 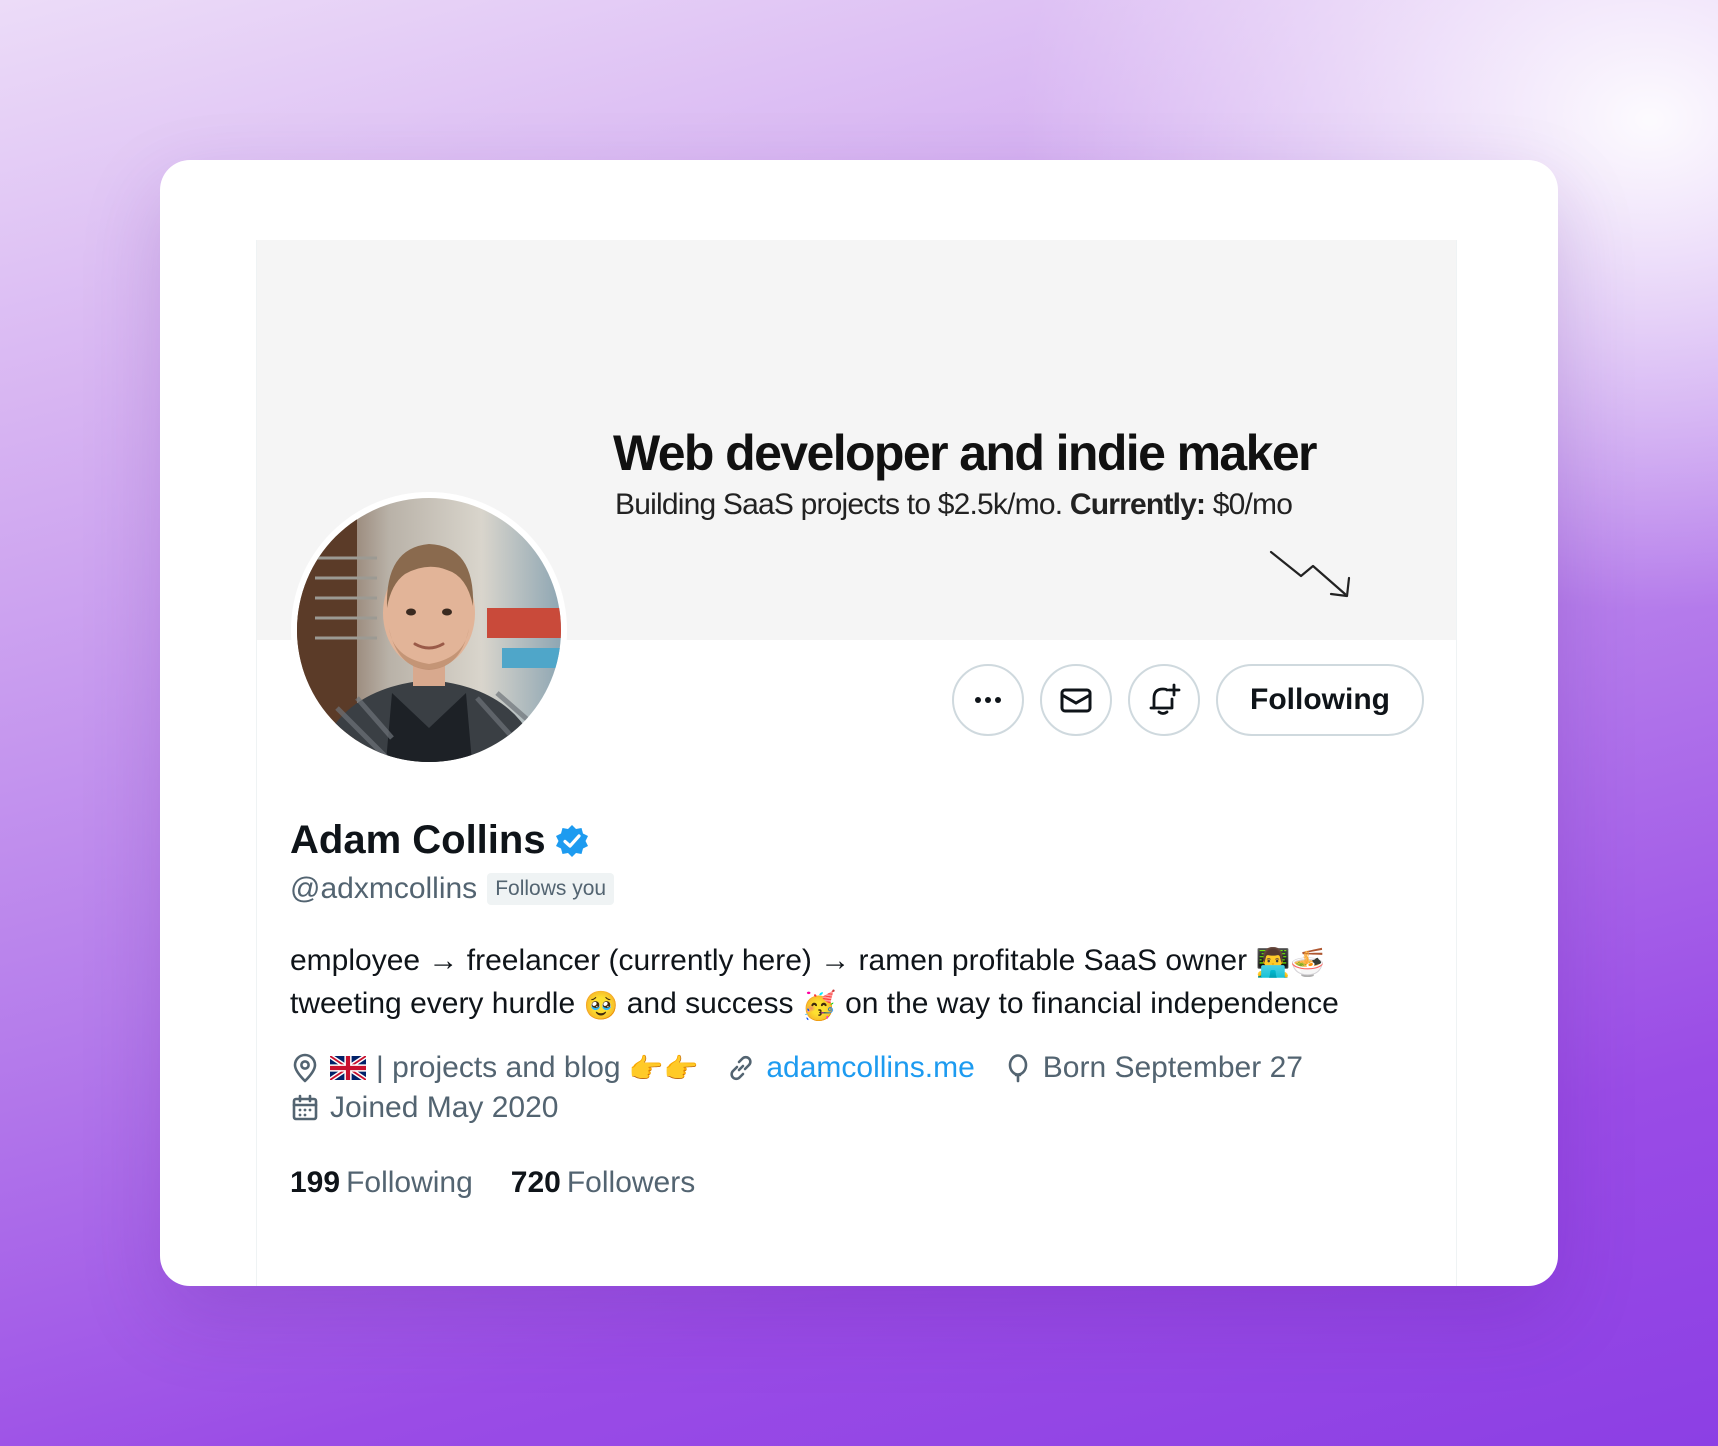 What do you see at coordinates (663, 1068) in the screenshot?
I see `pointing-right-emoji: 👉👉` at bounding box center [663, 1068].